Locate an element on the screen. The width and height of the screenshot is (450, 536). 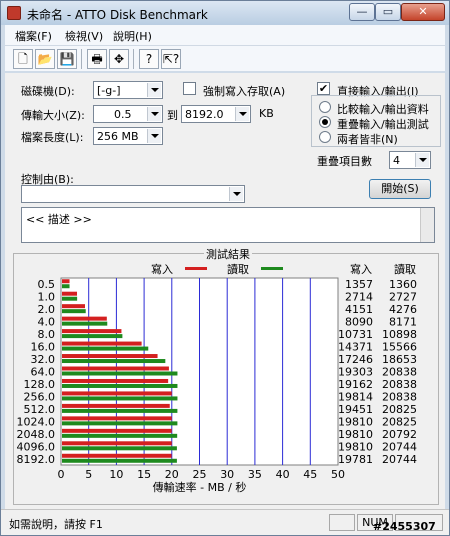
direct-io-checkbox: ✔ is located at coordinates (323, 88).